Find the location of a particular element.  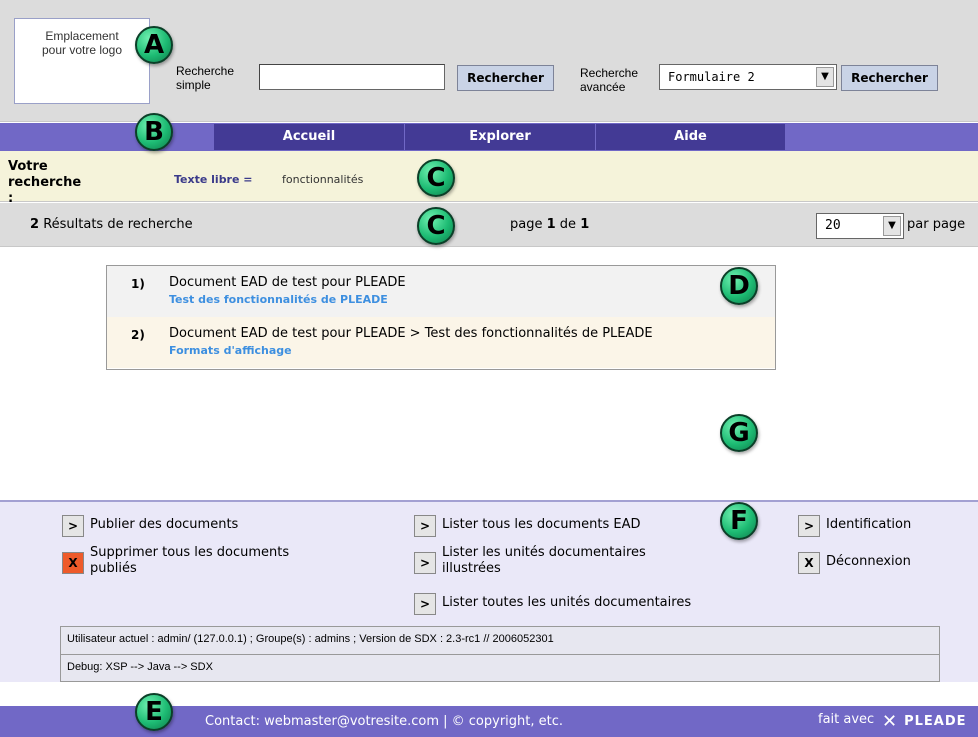

list-all-units-button: > is located at coordinates (425, 604).